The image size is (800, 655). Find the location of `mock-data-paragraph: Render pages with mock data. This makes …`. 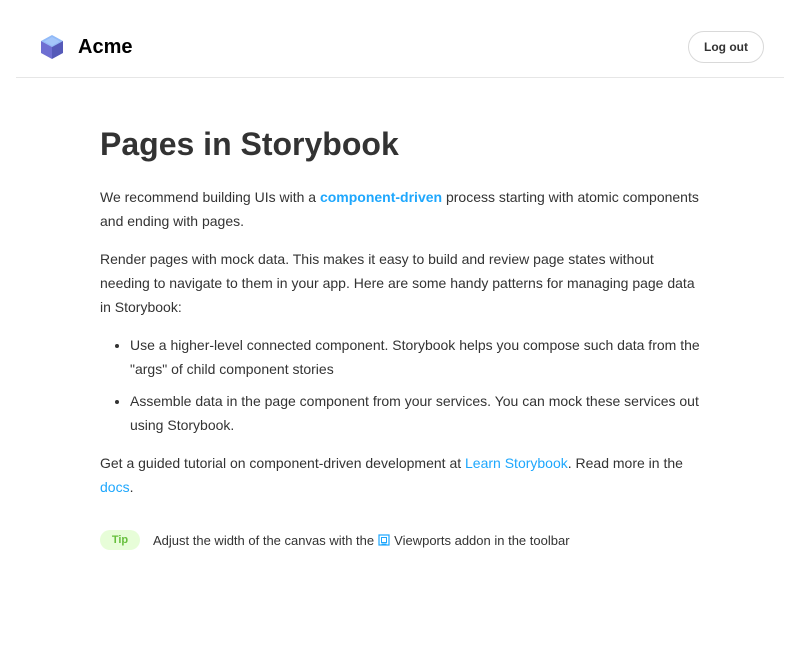

mock-data-paragraph: Render pages with mock data. This makes … is located at coordinates (397, 283).